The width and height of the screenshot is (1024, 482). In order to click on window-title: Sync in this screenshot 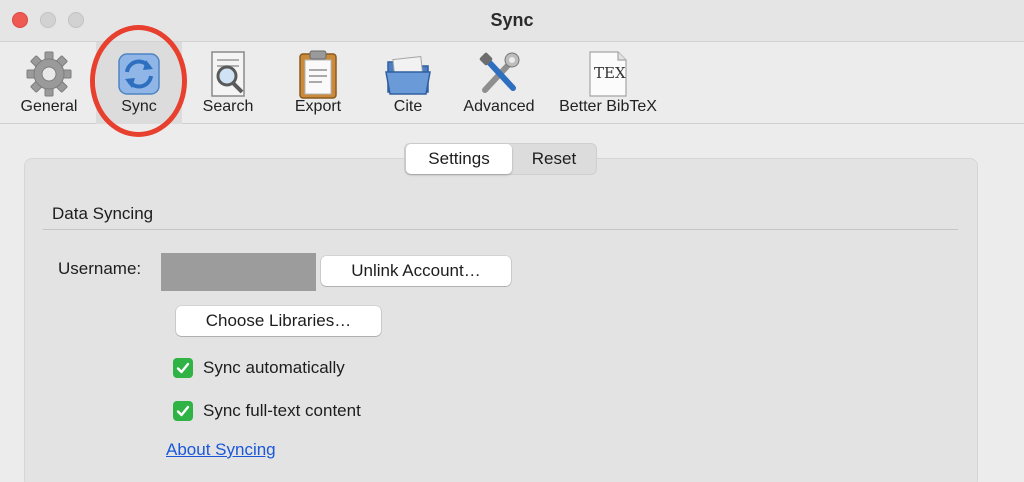, I will do `click(512, 20)`.